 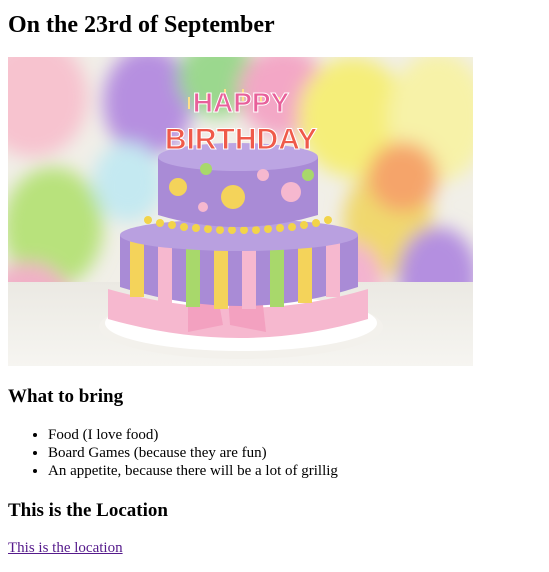 I want to click on page-title: On the 23rd of September, so click(x=141, y=25).